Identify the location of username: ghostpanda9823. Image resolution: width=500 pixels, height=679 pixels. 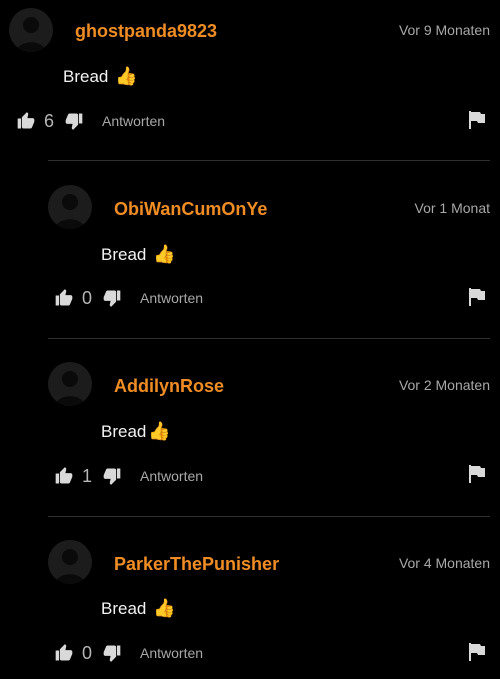
(146, 31).